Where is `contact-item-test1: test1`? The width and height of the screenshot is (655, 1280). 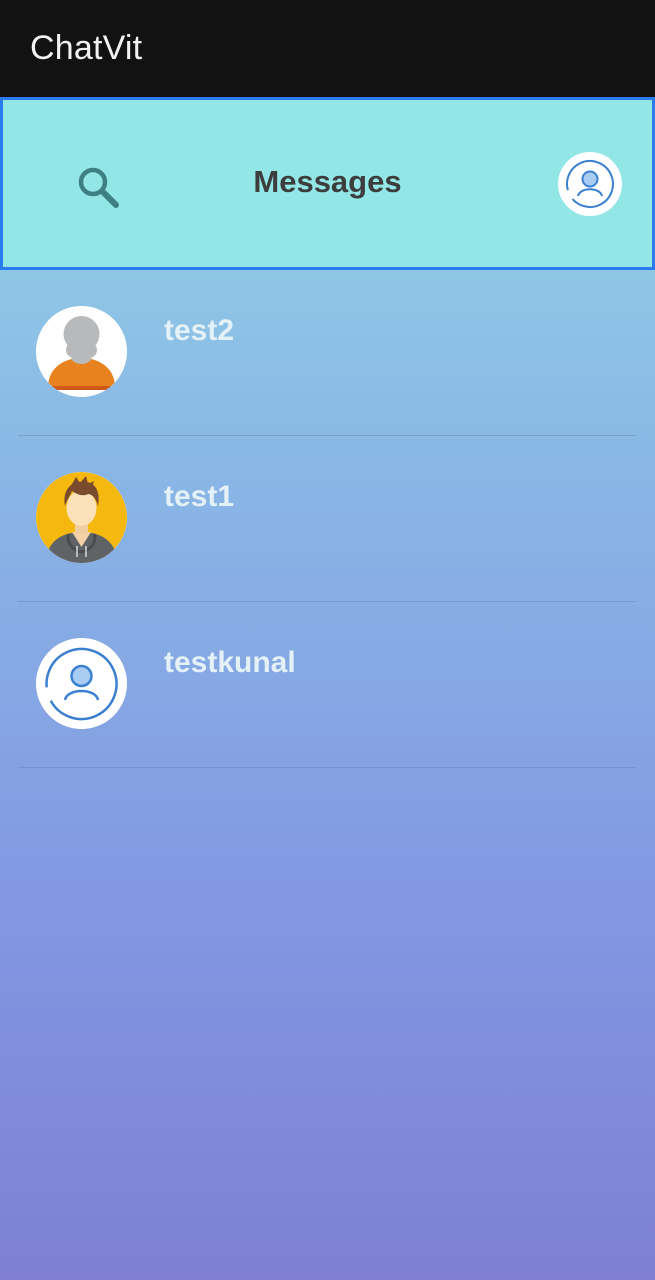
contact-item-test1: test1 is located at coordinates (327, 519).